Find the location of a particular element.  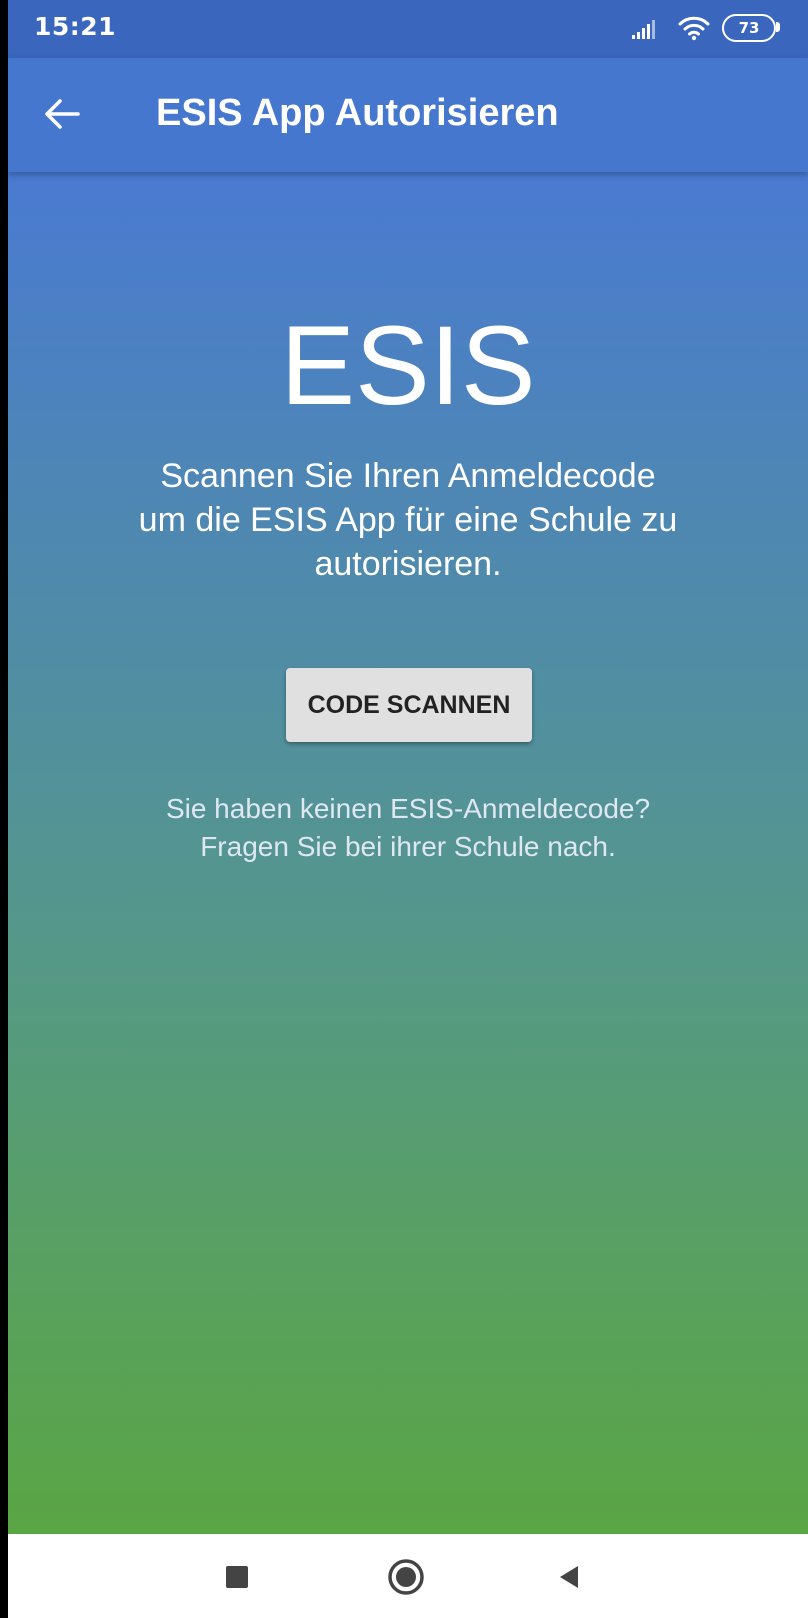

intro-line: Scannen Sie Ihren Anmeldecode is located at coordinates (408, 476).